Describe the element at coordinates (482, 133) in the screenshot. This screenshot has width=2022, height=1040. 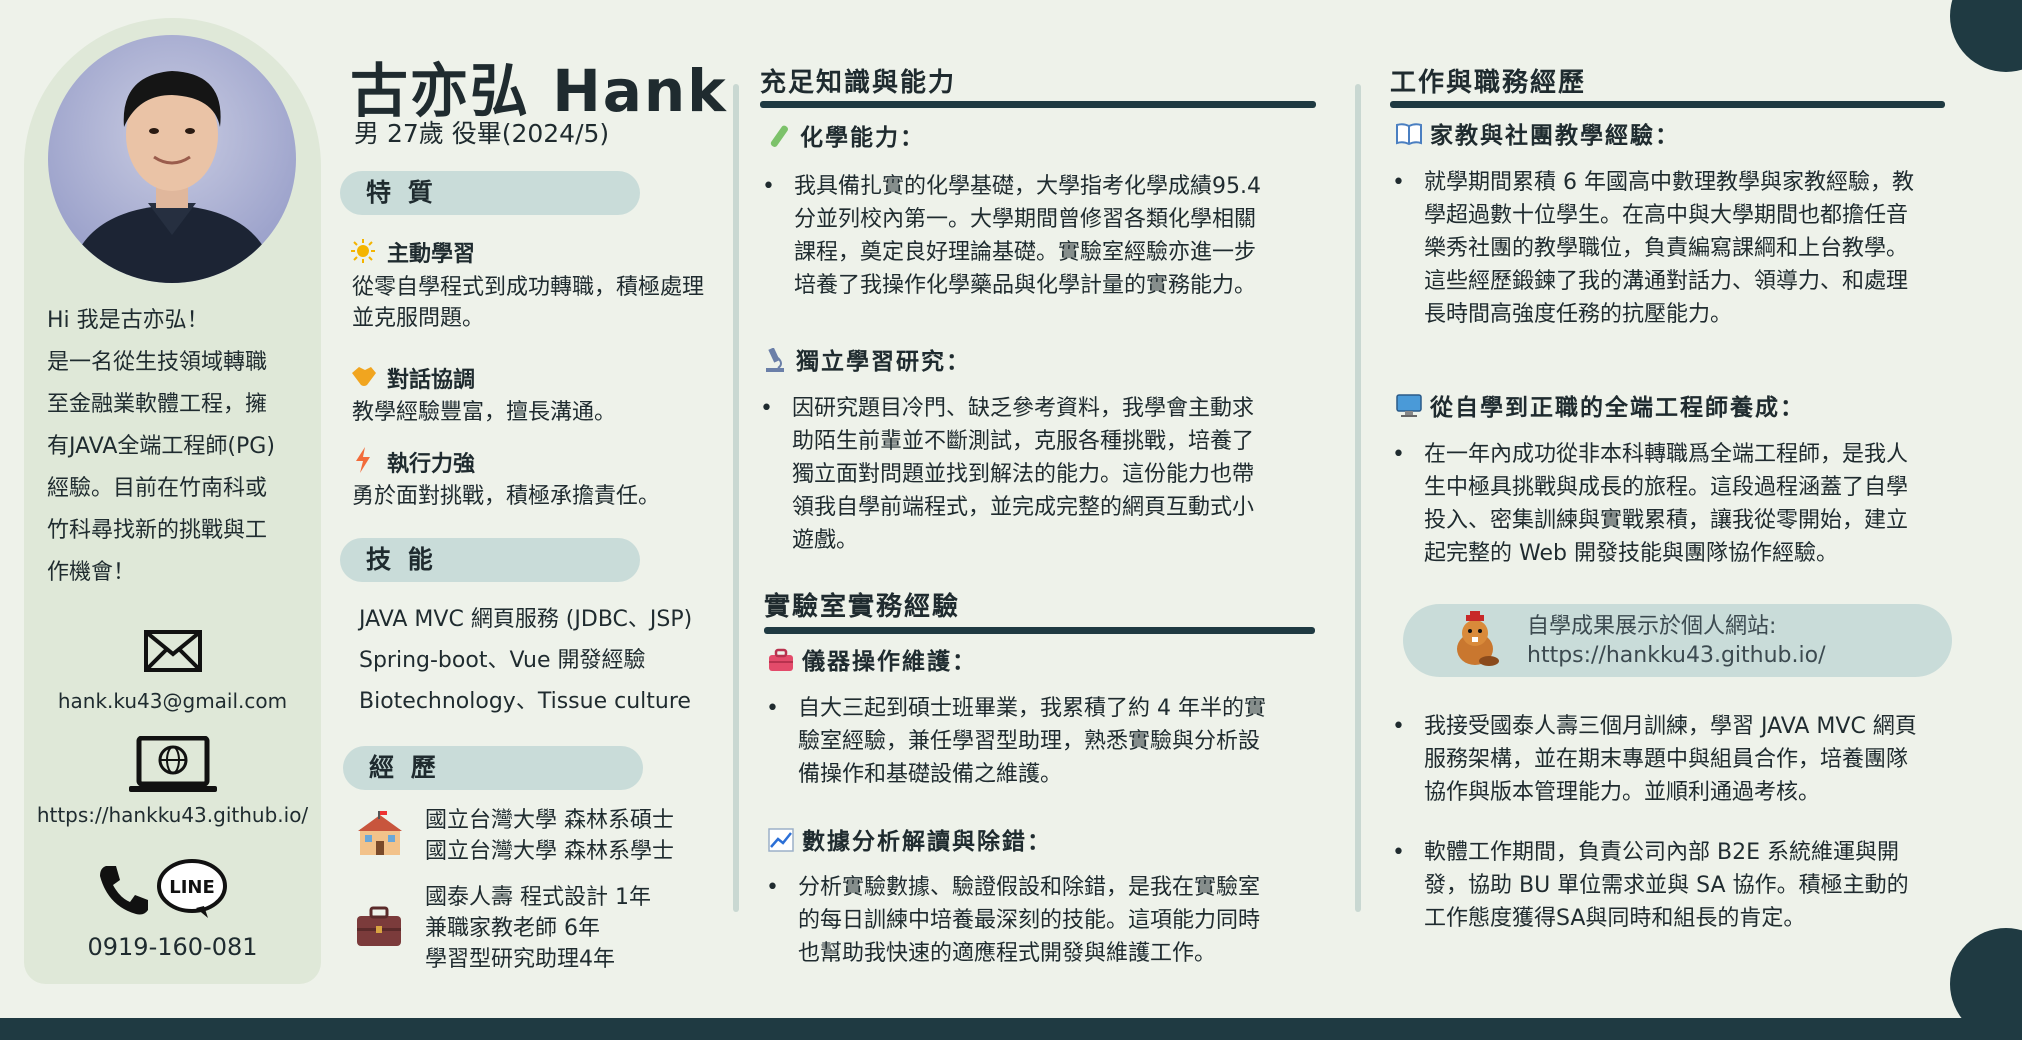
I see `personal-info: 男 27歲 役畢(2024/5)` at that location.